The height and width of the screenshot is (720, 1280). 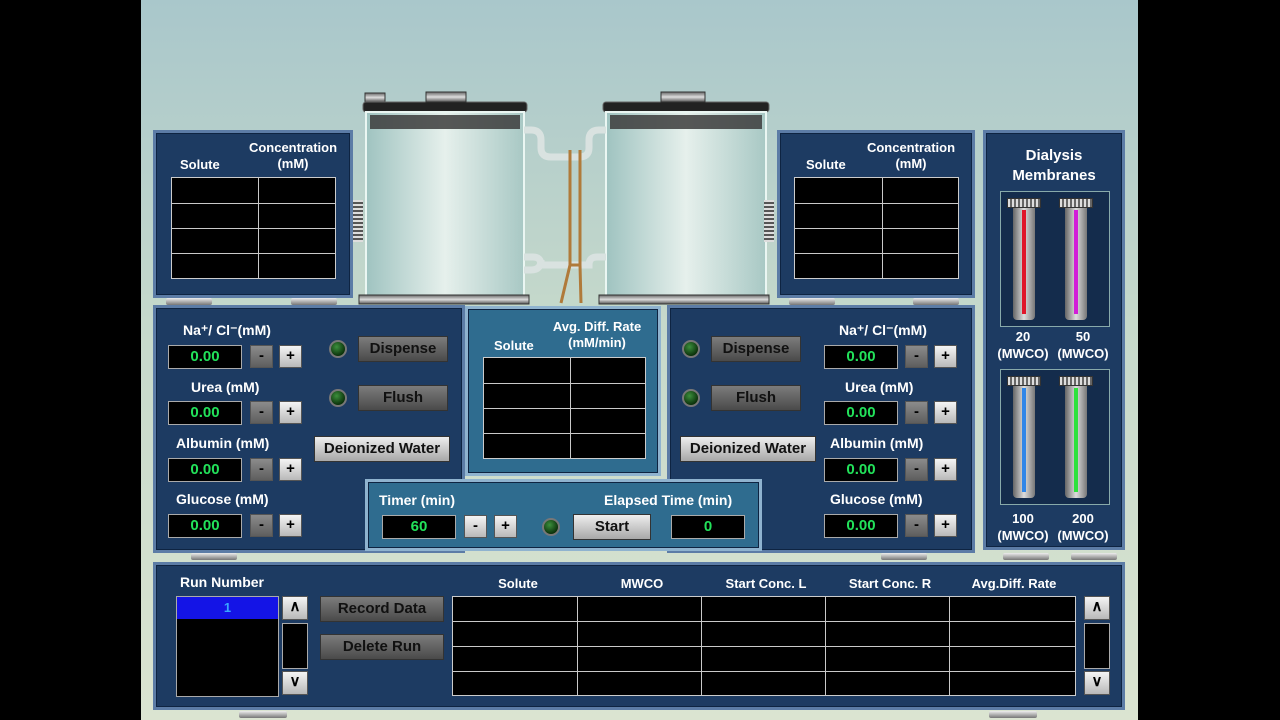 I want to click on left-conc-solute-header: Solute, so click(x=200, y=164).